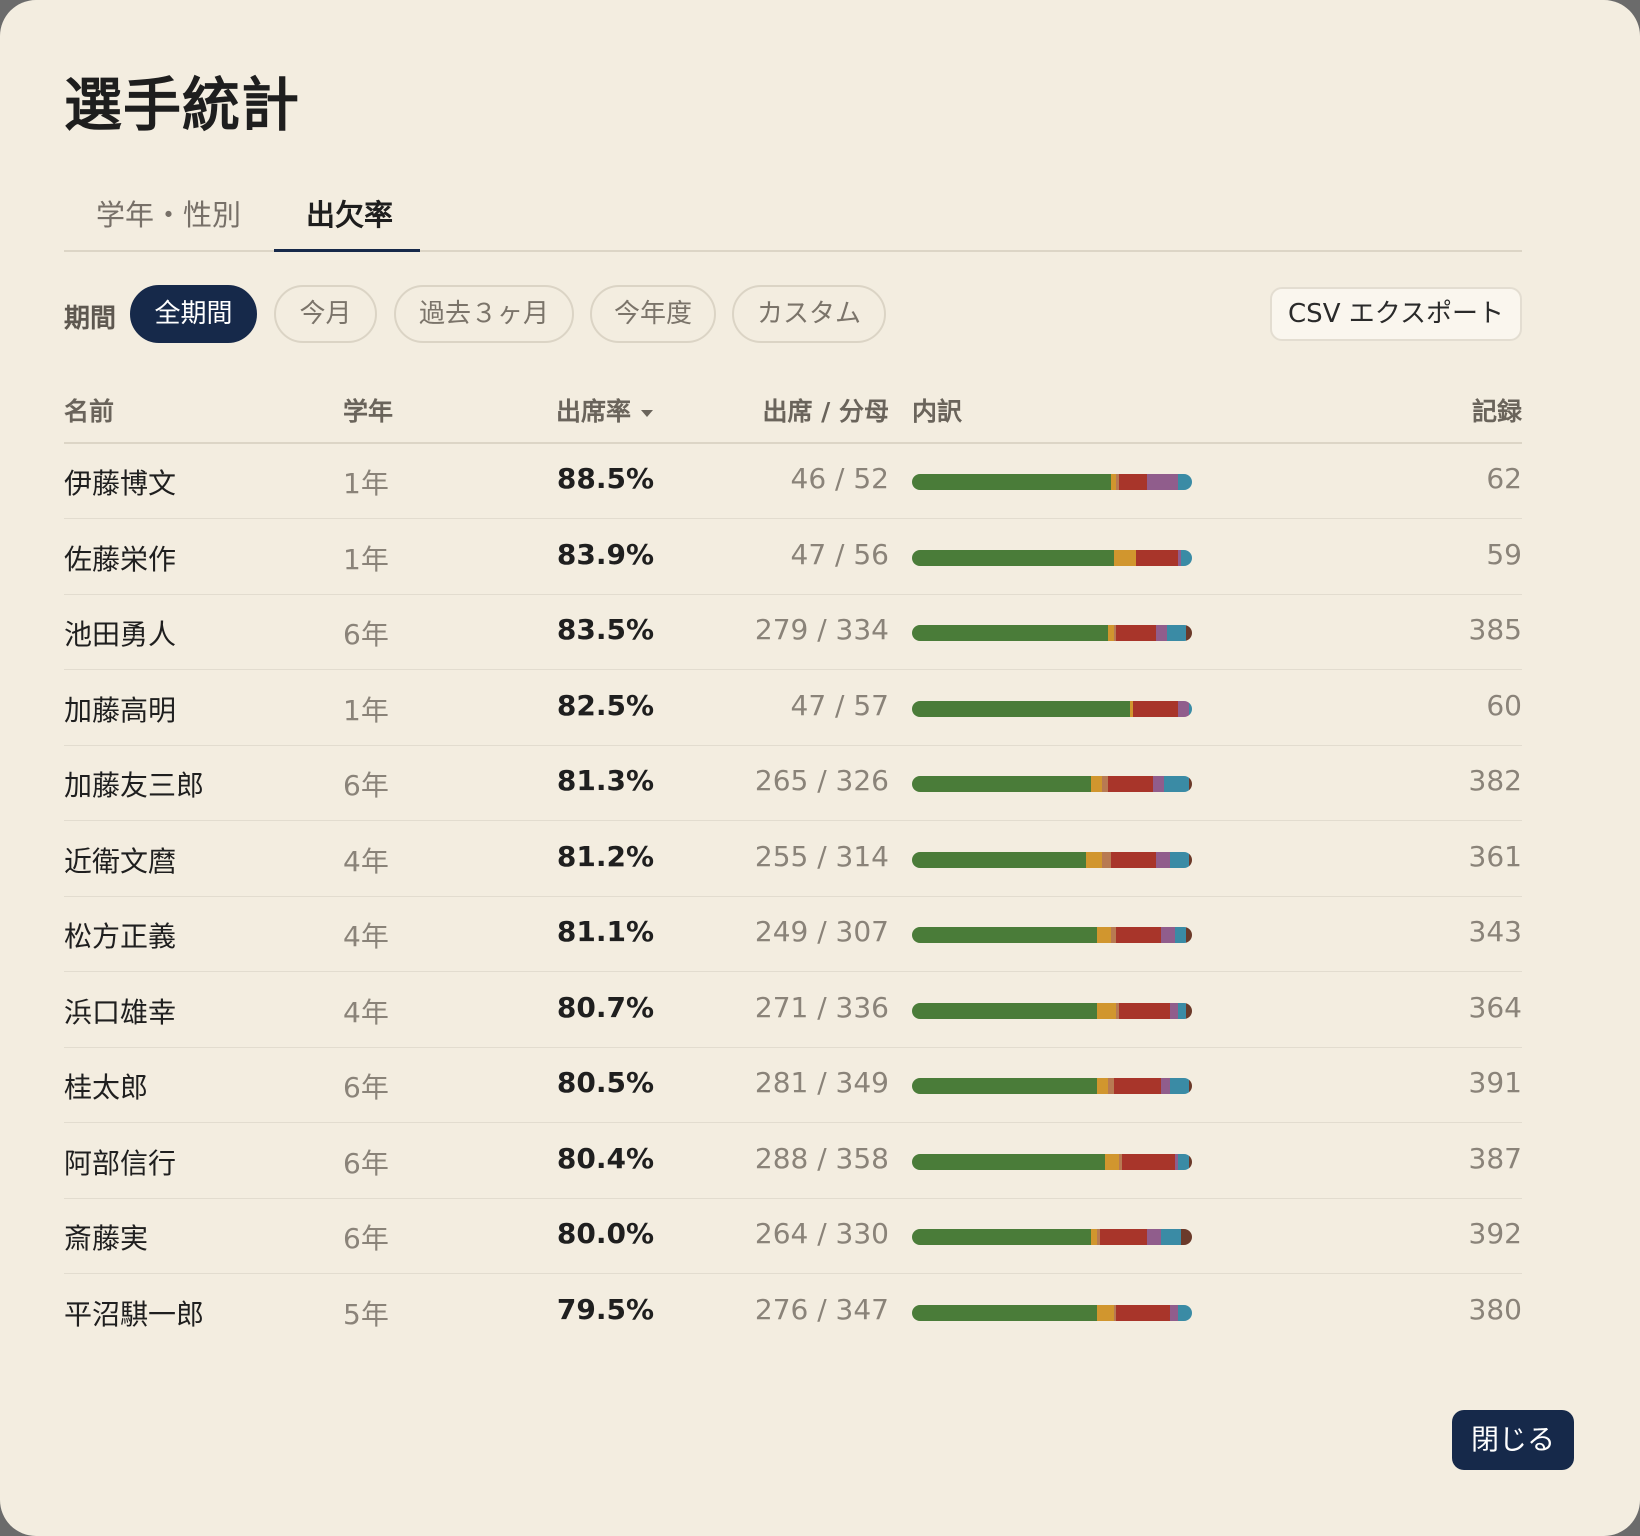 This screenshot has width=1640, height=1536. I want to click on close-button: 閉じる, so click(1513, 1440).